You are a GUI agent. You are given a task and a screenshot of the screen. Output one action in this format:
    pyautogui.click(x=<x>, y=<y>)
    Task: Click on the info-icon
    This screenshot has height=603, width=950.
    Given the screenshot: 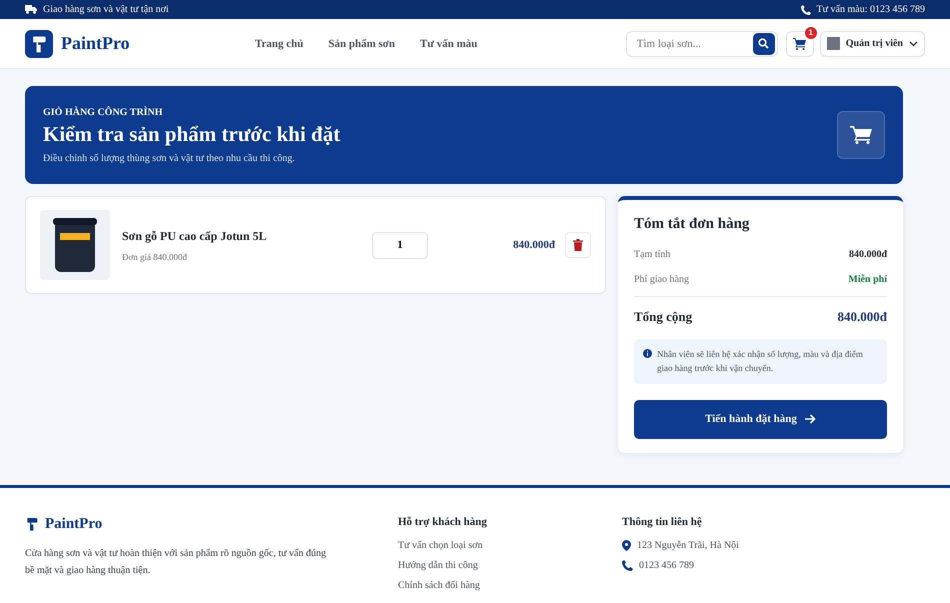 What is the action you would take?
    pyautogui.click(x=647, y=353)
    